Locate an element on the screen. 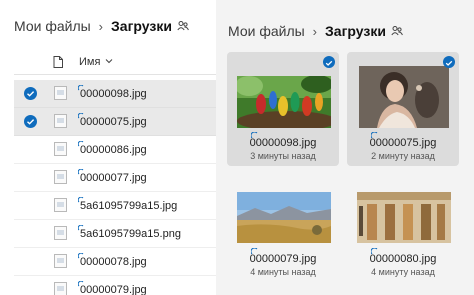 This screenshot has height=295, width=474. list-header: Имя is located at coordinates (115, 62).